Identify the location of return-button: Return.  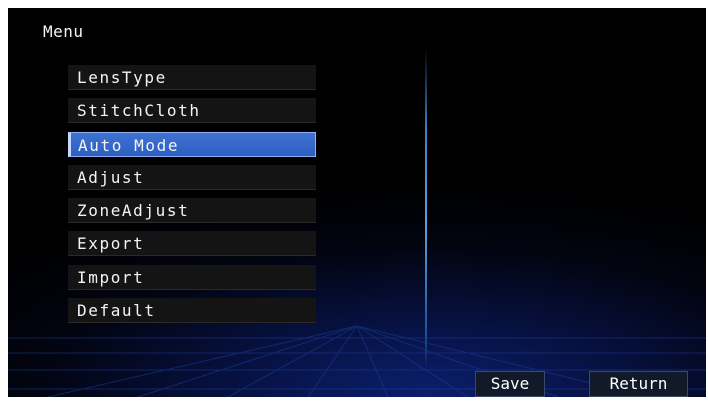
(638, 384).